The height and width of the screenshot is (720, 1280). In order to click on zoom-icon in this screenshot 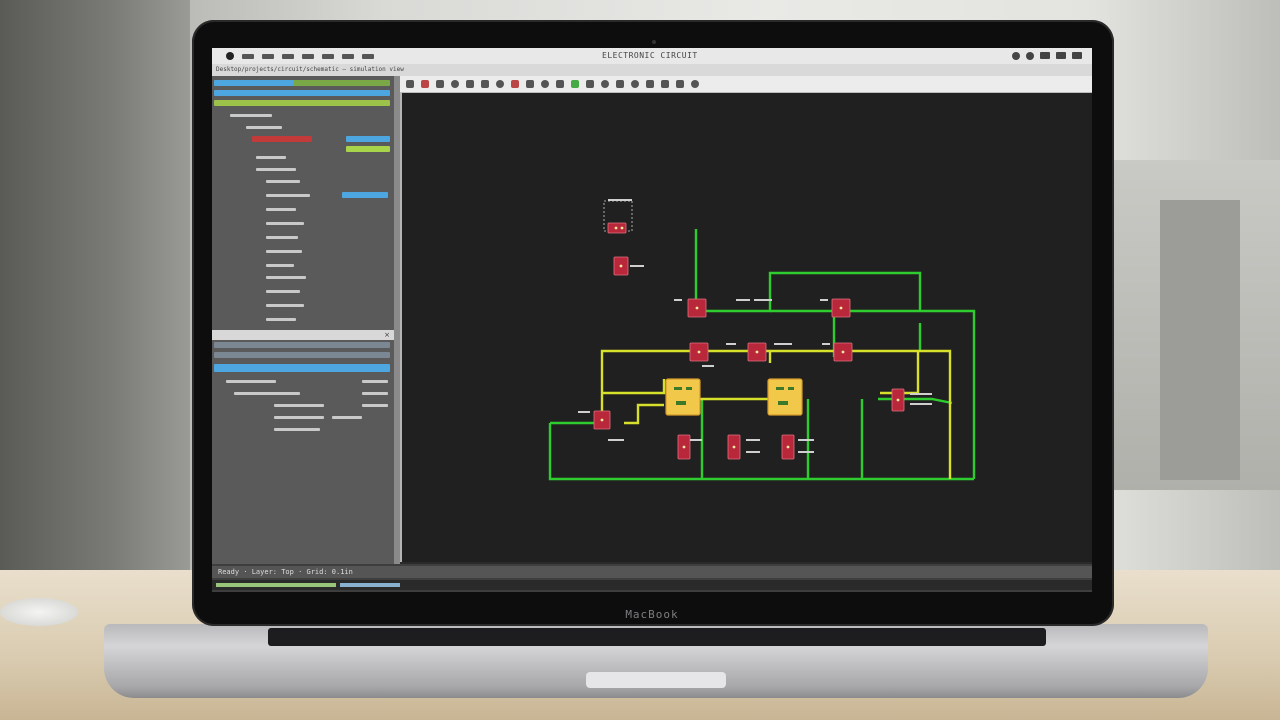, I will do `click(455, 84)`.